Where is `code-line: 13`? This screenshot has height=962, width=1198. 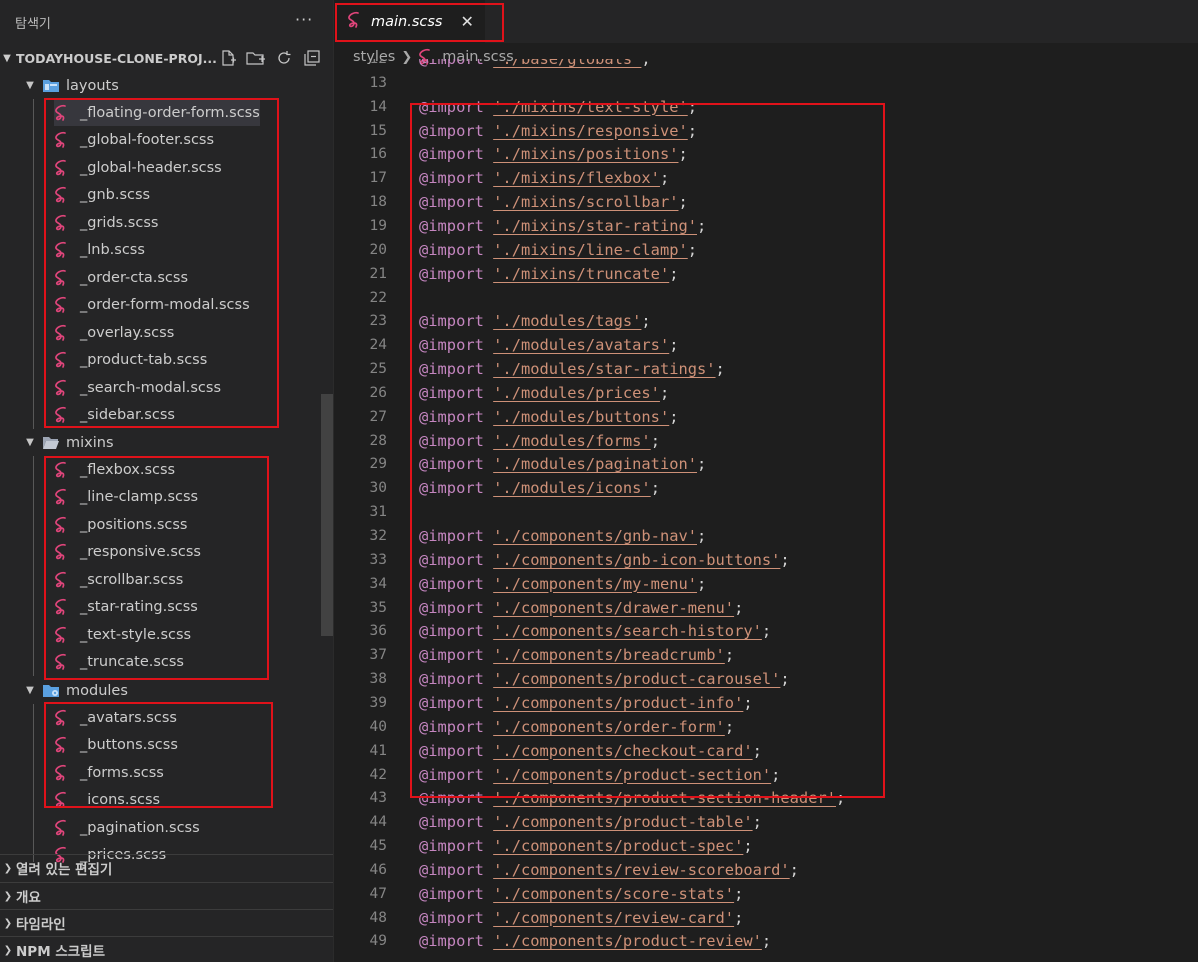
code-line: 13 is located at coordinates (766, 83).